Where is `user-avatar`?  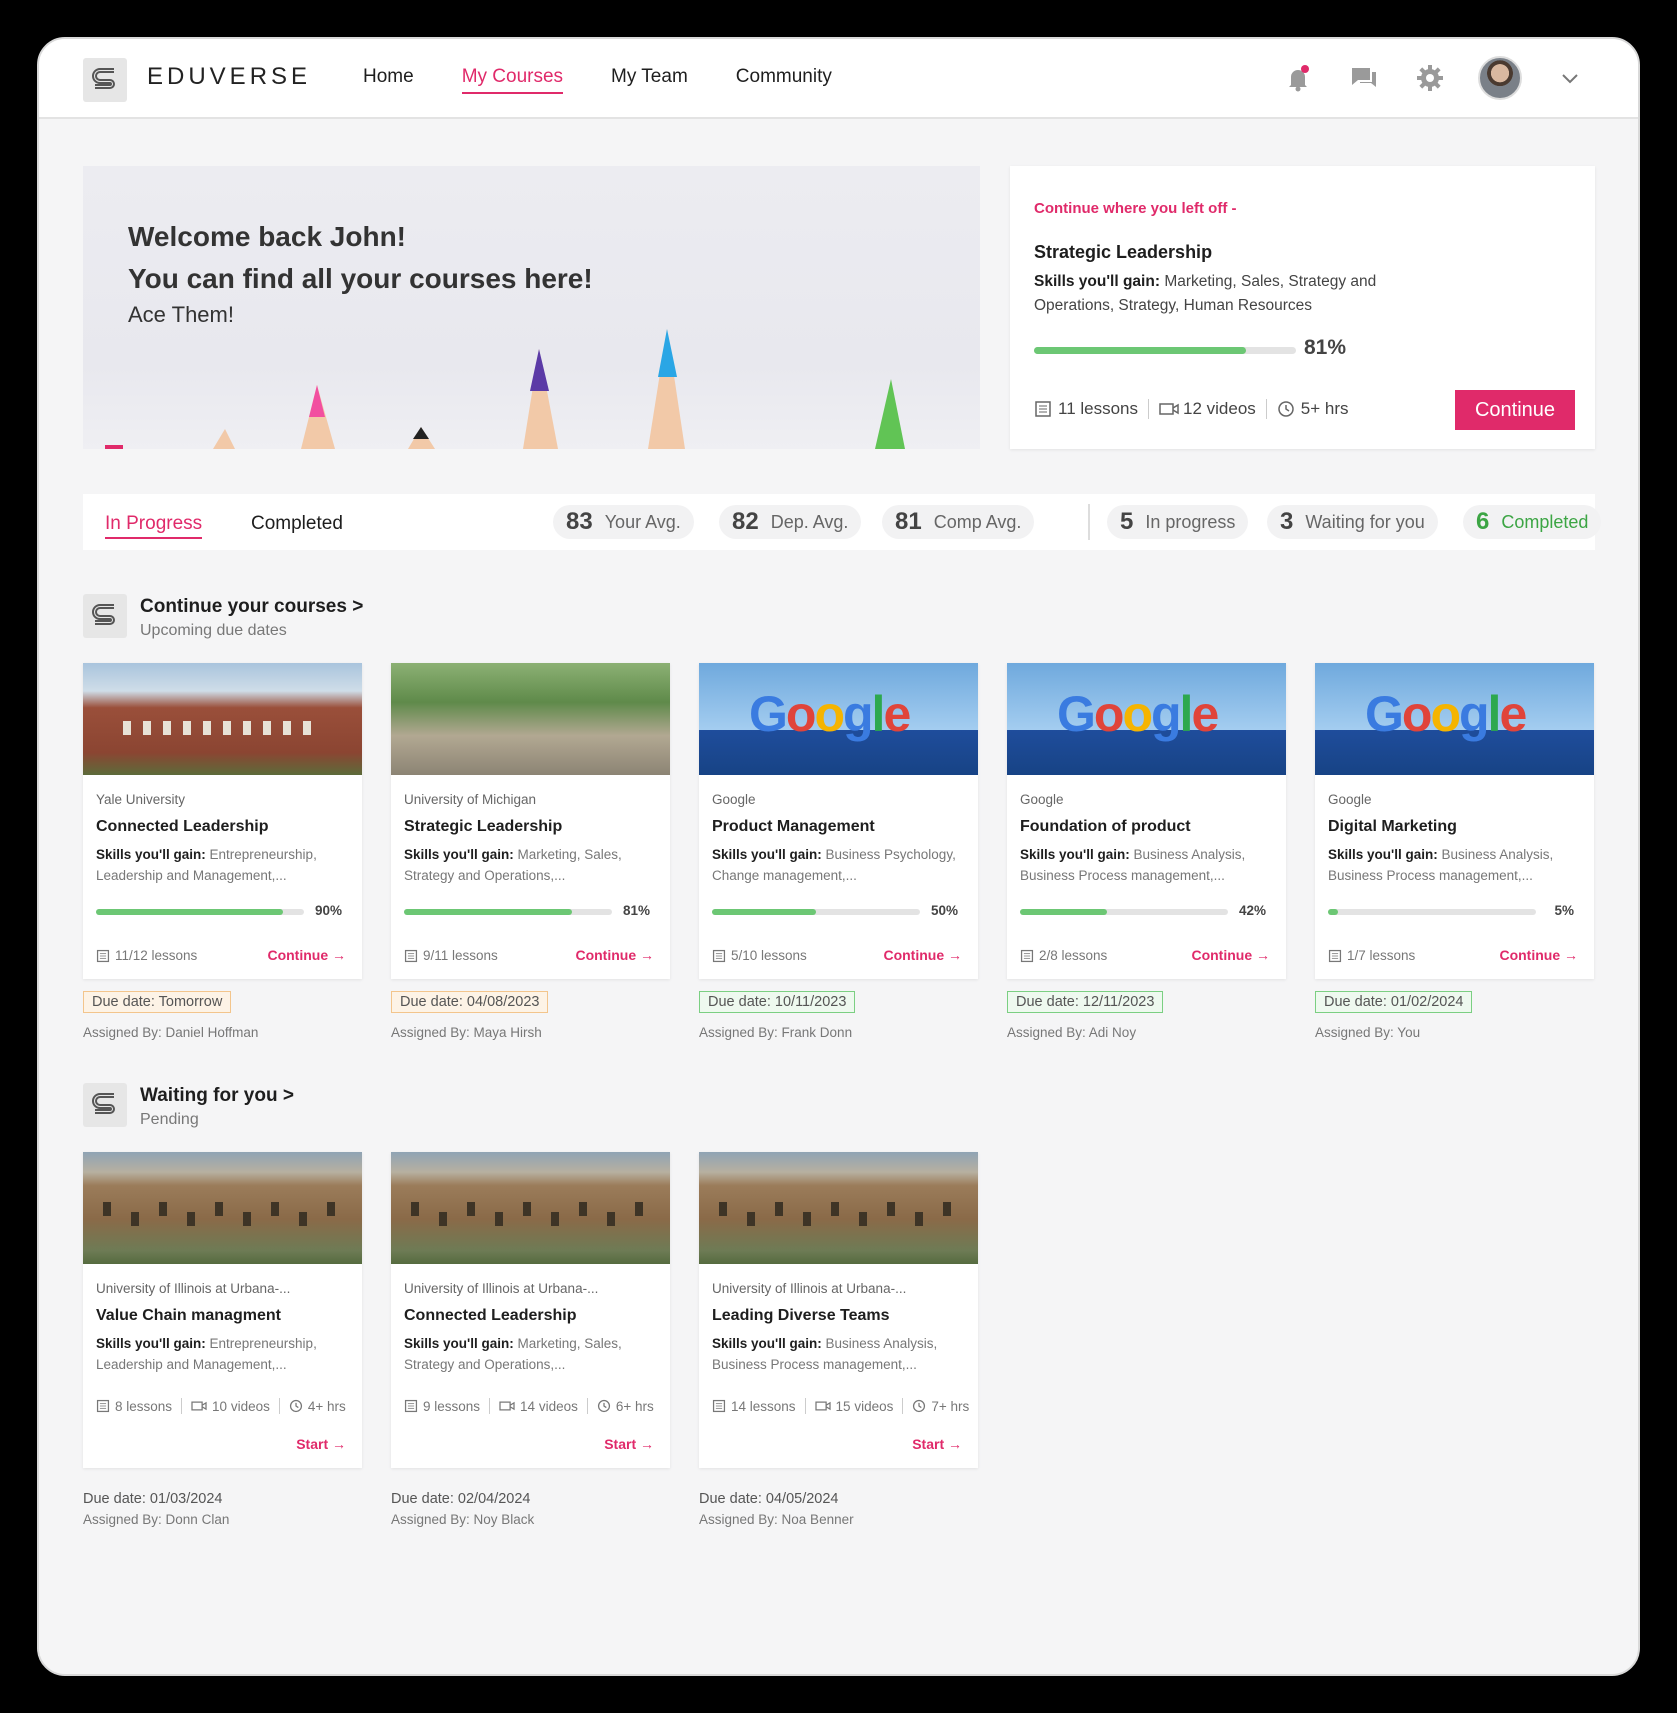
user-avatar is located at coordinates (1500, 78).